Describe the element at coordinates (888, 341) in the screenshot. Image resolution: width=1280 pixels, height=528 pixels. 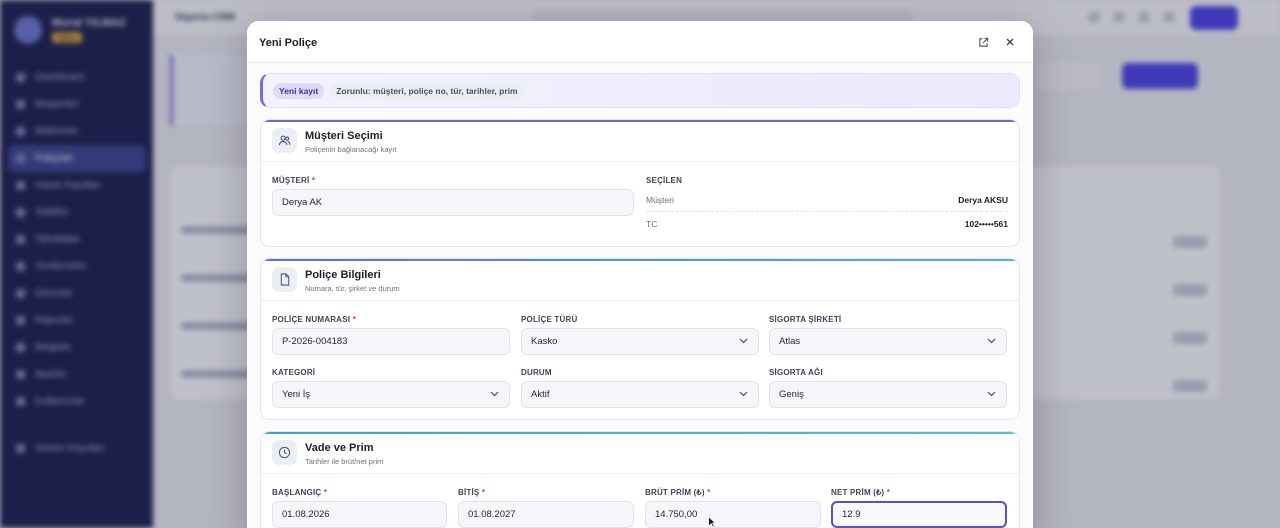
I see `company-select: Atlas` at that location.